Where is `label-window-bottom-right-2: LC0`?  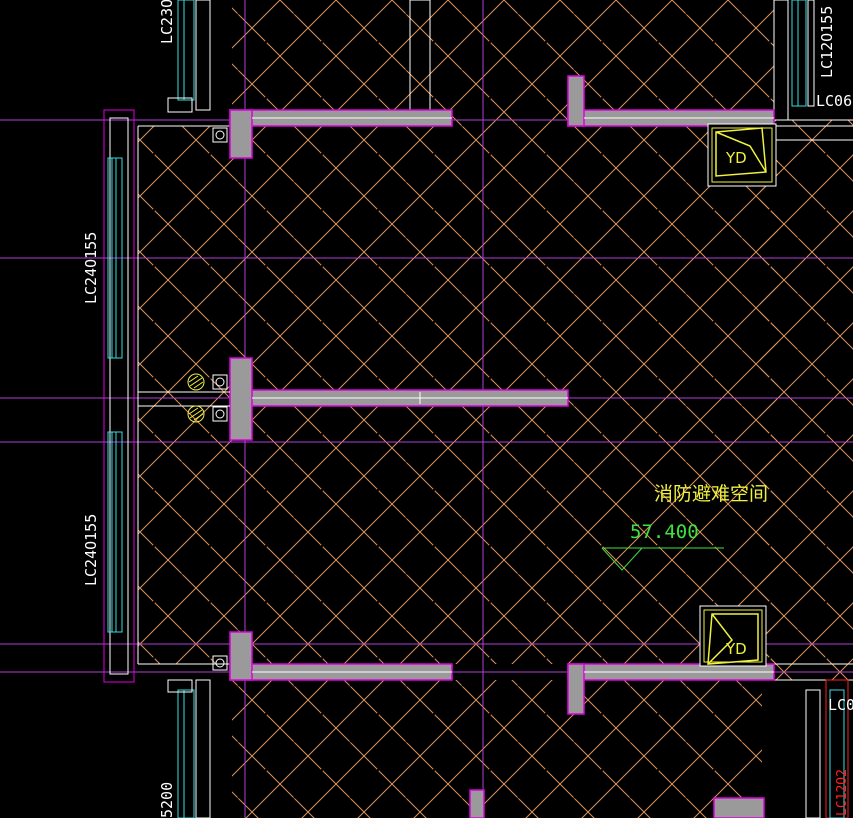
label-window-bottom-right-2: LC0 is located at coordinates (840, 705).